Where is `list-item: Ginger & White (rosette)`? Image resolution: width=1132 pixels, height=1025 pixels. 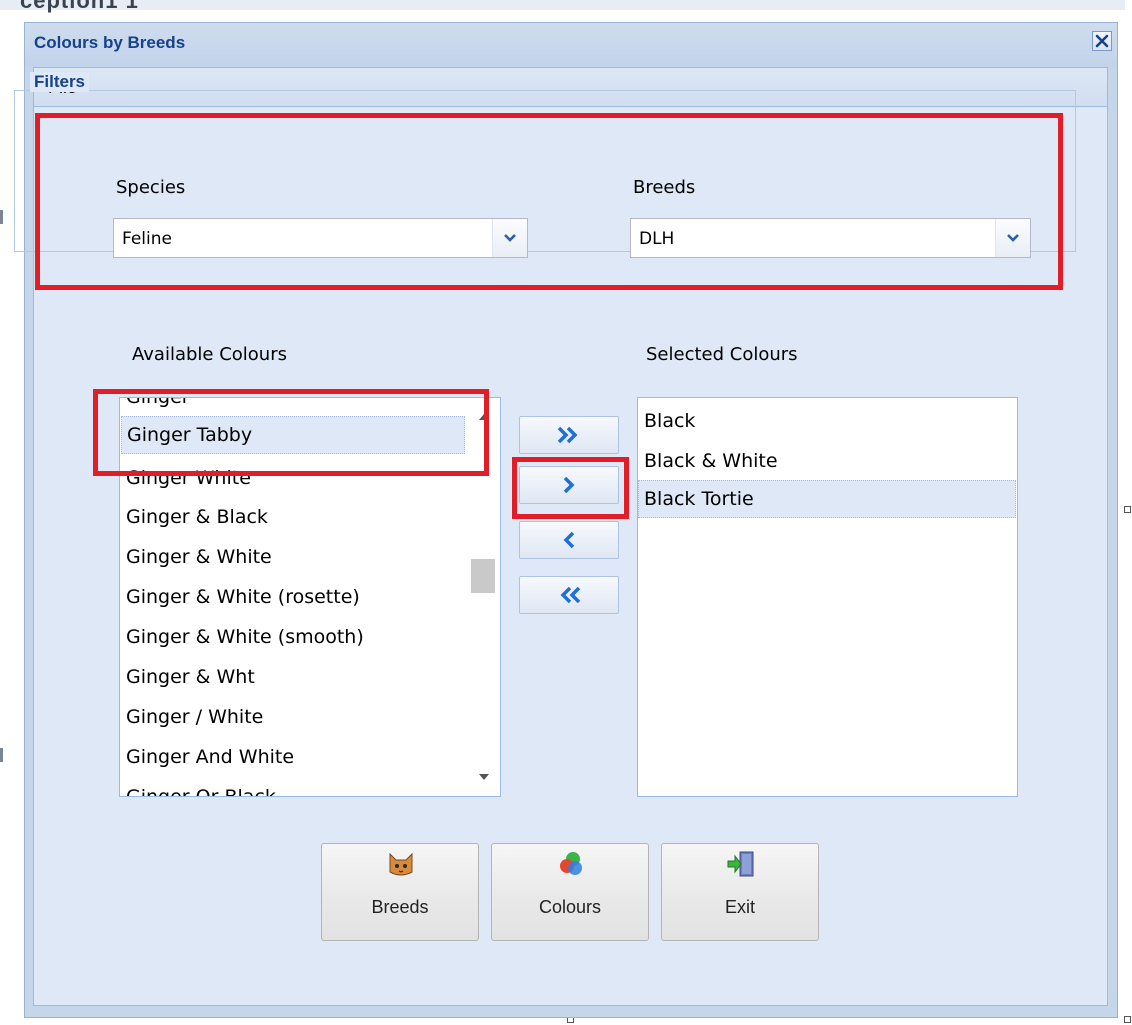 list-item: Ginger & White (rosette) is located at coordinates (295, 597).